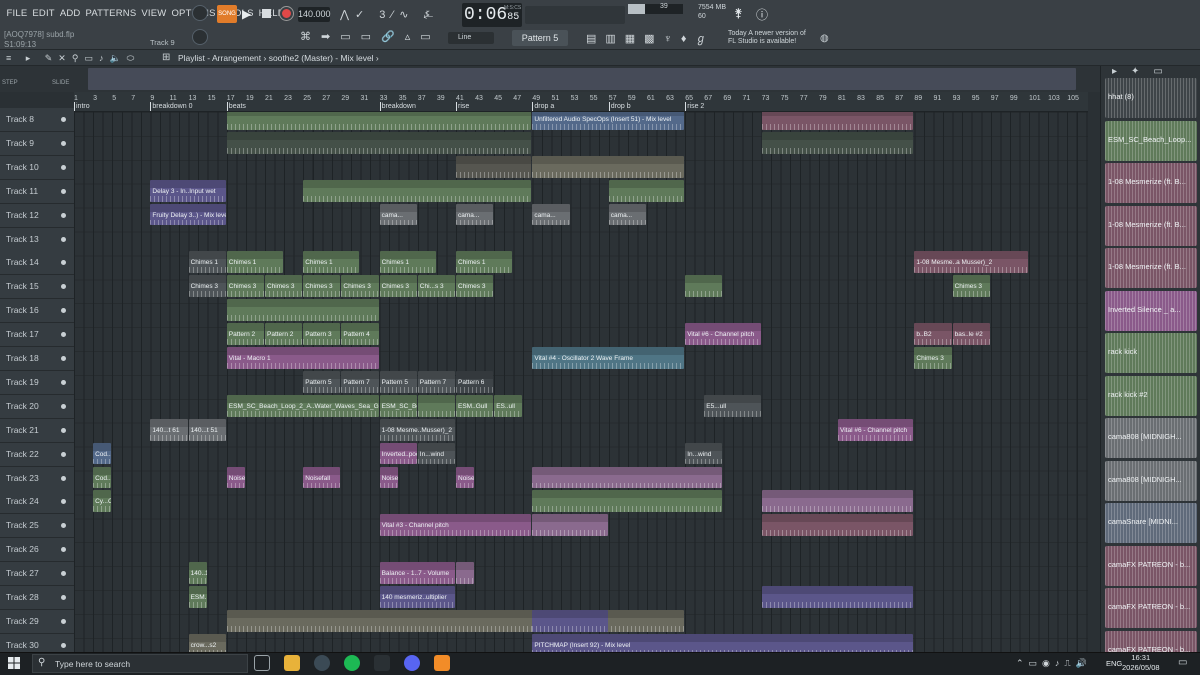 The height and width of the screenshot is (675, 1200). I want to click on playlist-clip: crow...s2, so click(207, 642).